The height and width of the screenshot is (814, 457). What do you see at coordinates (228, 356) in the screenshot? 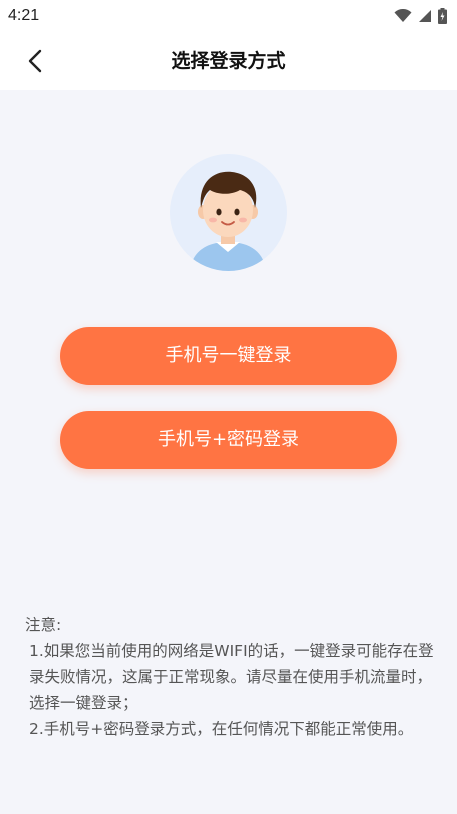
I see `one-key-login-button: 手机号一键登录` at bounding box center [228, 356].